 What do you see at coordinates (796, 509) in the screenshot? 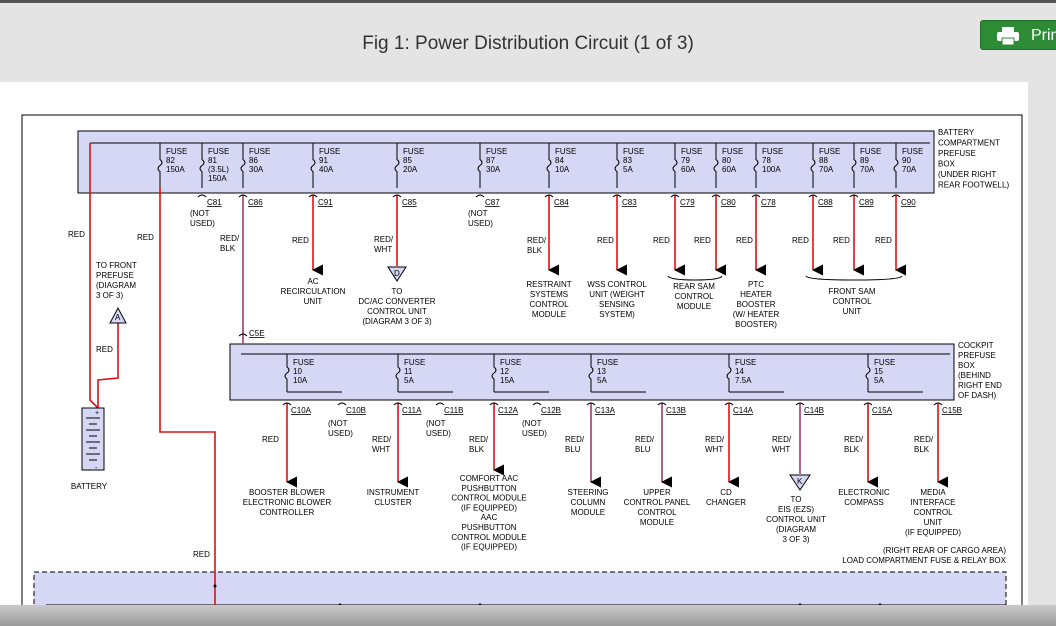
I see `eis-control-unit-ref: EIS (EZS)` at bounding box center [796, 509].